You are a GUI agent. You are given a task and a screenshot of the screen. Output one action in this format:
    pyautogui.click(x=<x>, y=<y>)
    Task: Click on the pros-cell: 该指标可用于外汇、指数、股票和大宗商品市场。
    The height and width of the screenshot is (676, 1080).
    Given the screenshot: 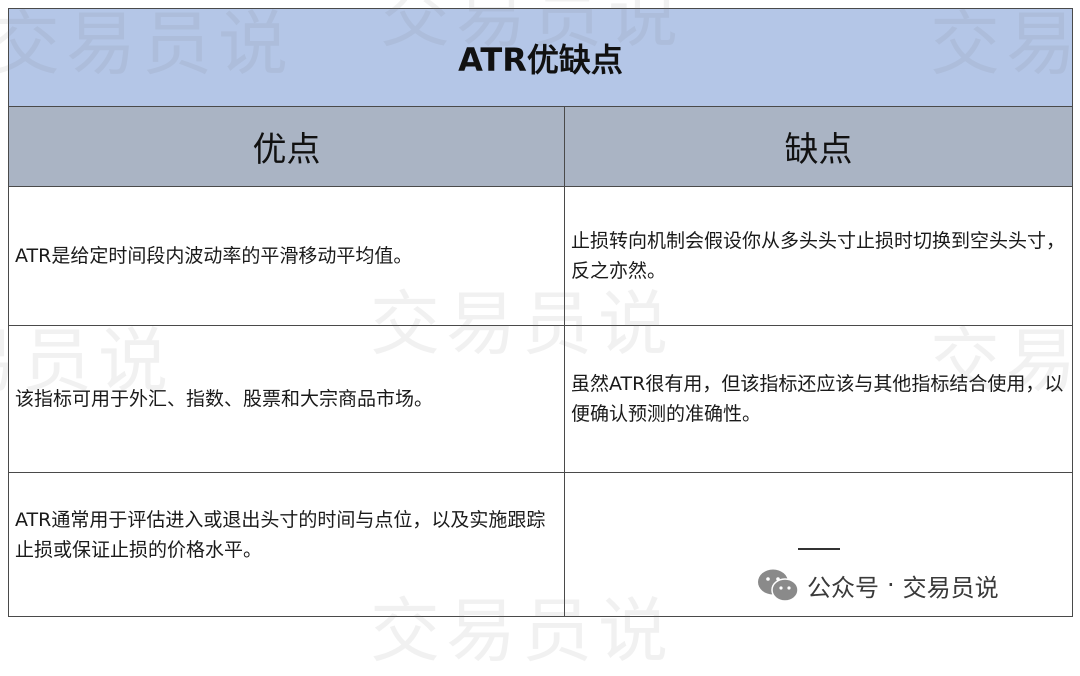 What is the action you would take?
    pyautogui.click(x=286, y=399)
    